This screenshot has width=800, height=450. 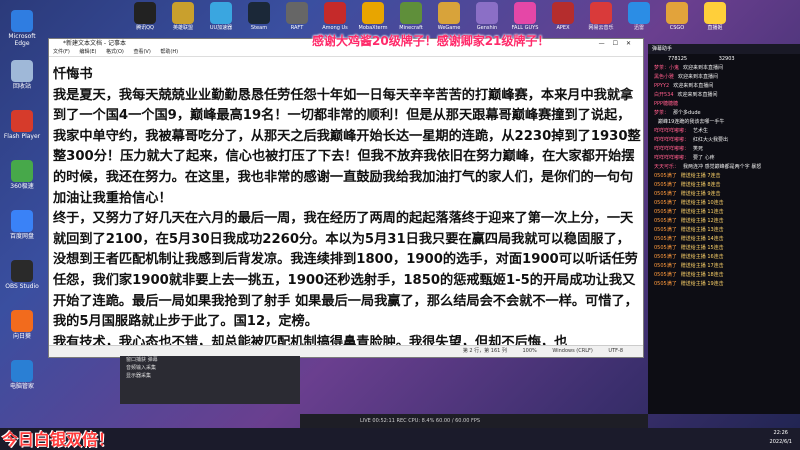 I want to click on chat-username: 梦茶：小鬼, so click(x=667, y=68).